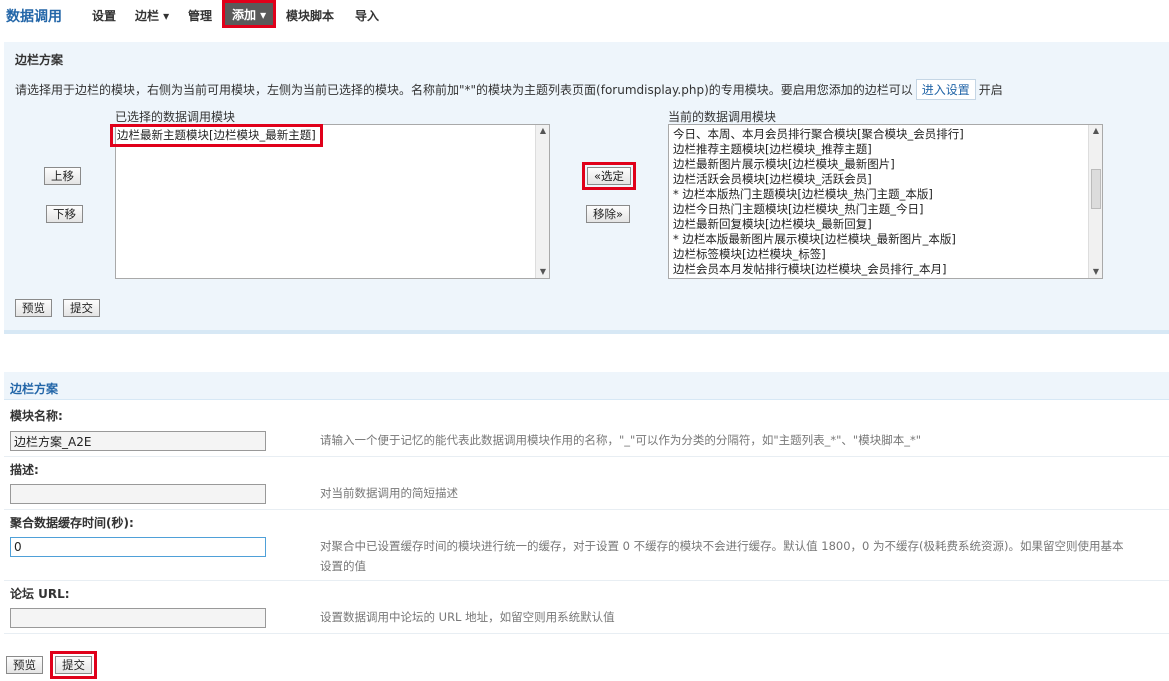 The height and width of the screenshot is (681, 1169). What do you see at coordinates (885, 164) in the screenshot?
I see `available-module-item: 边栏最新图片展示模块[边栏模块_最新图片]` at bounding box center [885, 164].